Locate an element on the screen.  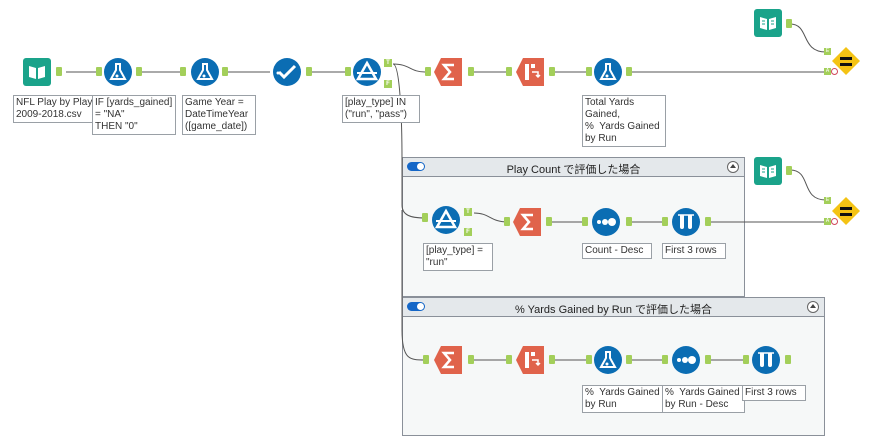
select-tool is located at coordinates (287, 72).